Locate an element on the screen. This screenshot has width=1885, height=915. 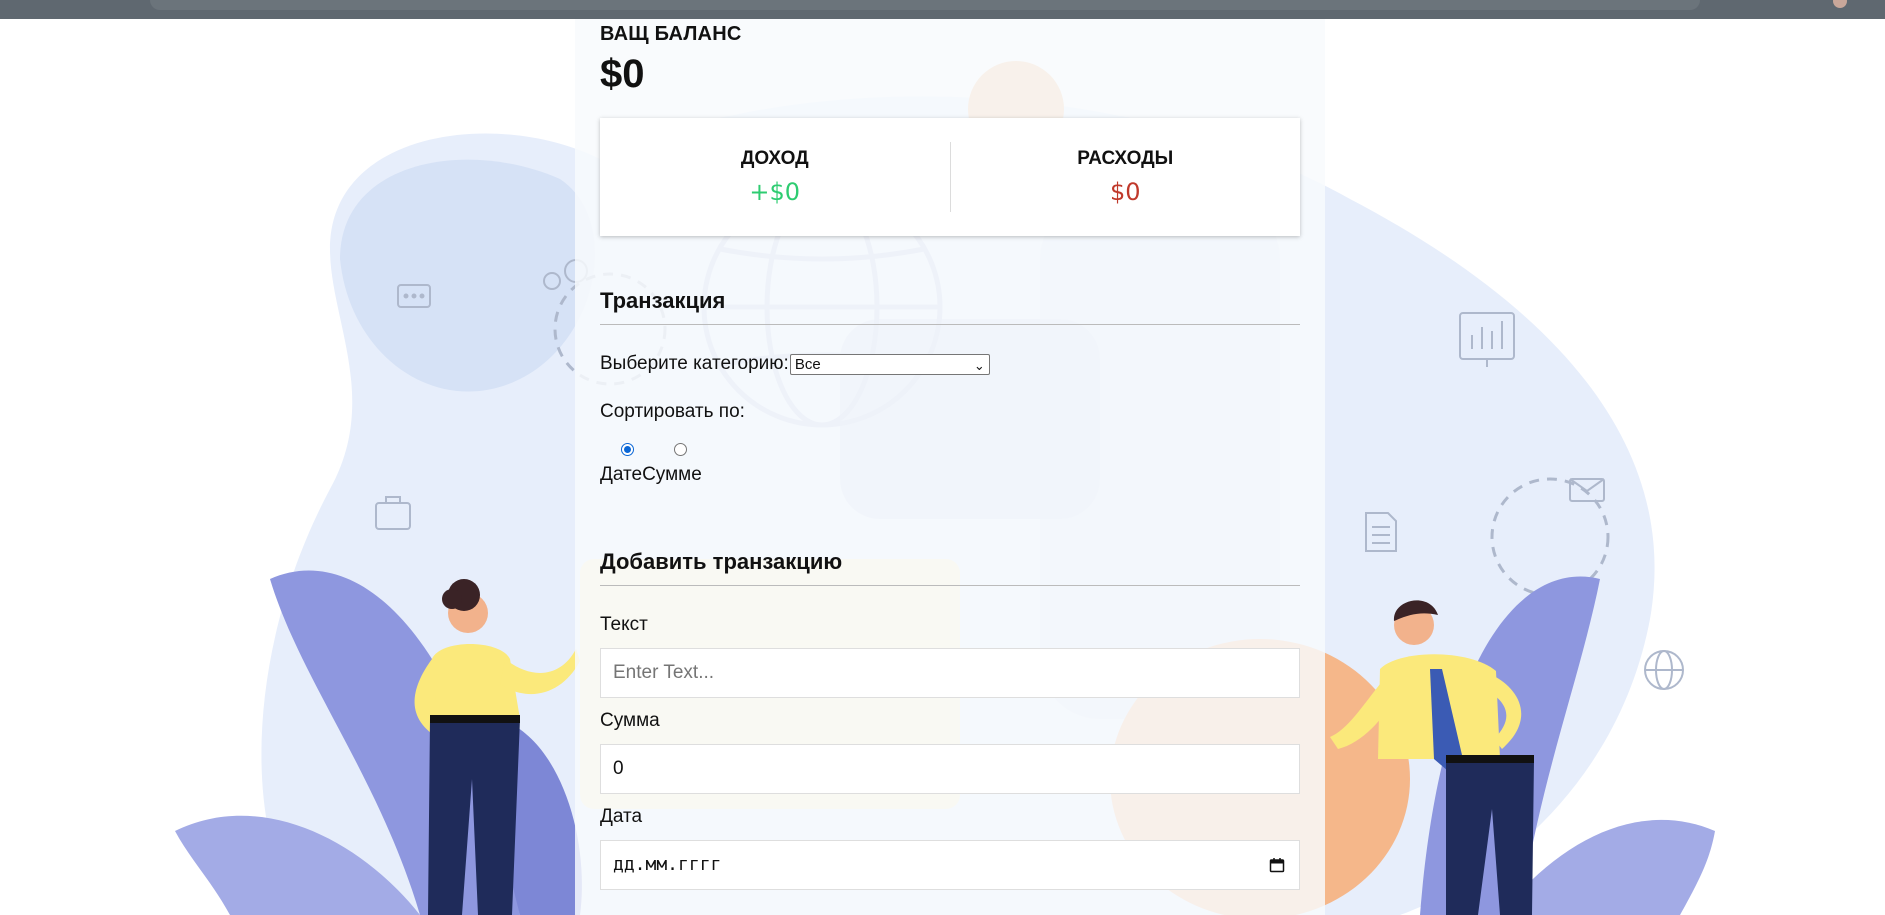
transactions-title: Транзакция is located at coordinates (950, 306).